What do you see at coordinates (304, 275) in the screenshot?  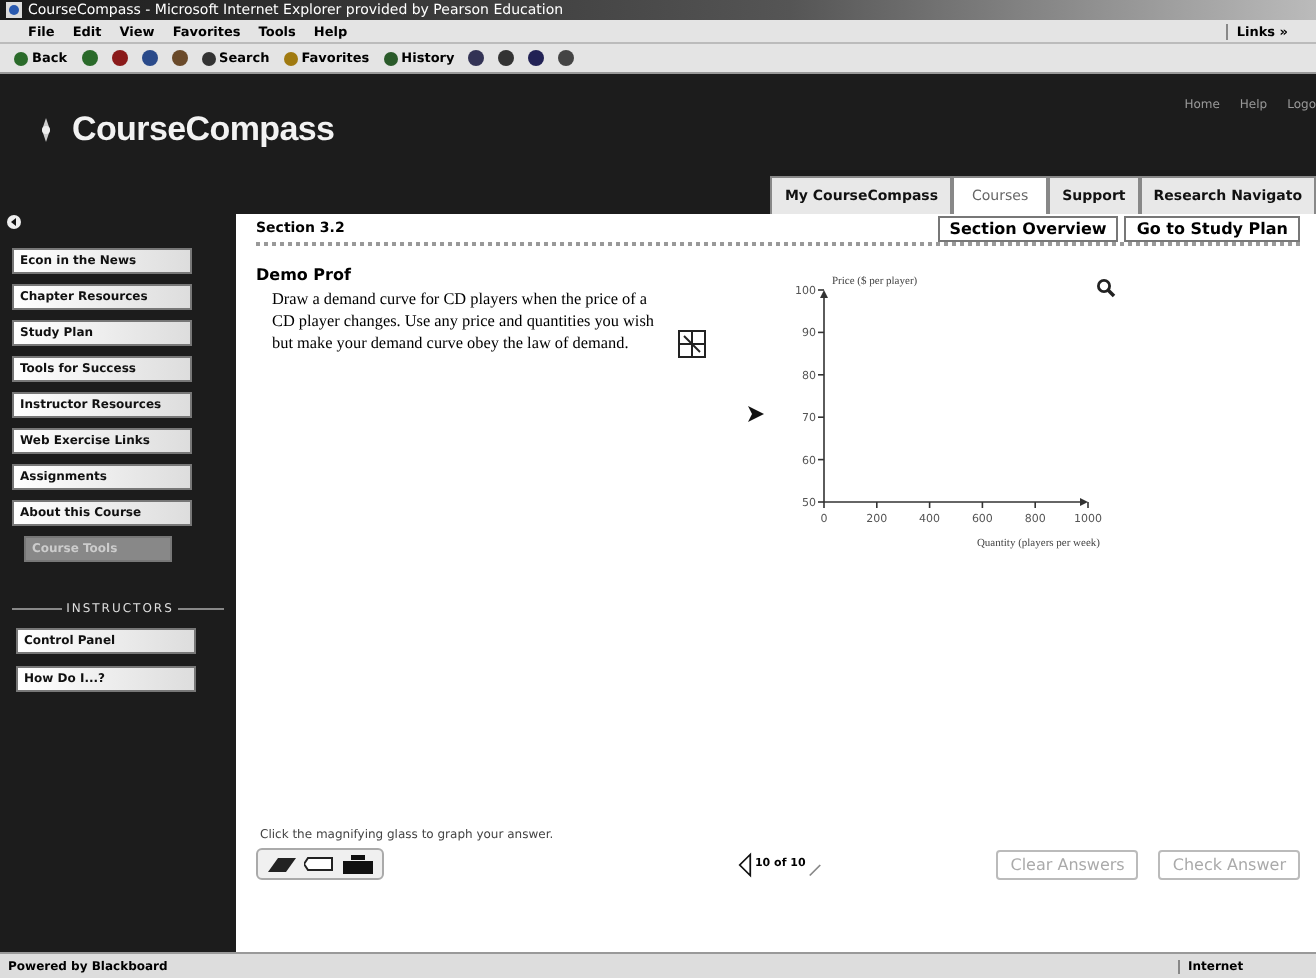 I see `author-name: Demo Prof` at bounding box center [304, 275].